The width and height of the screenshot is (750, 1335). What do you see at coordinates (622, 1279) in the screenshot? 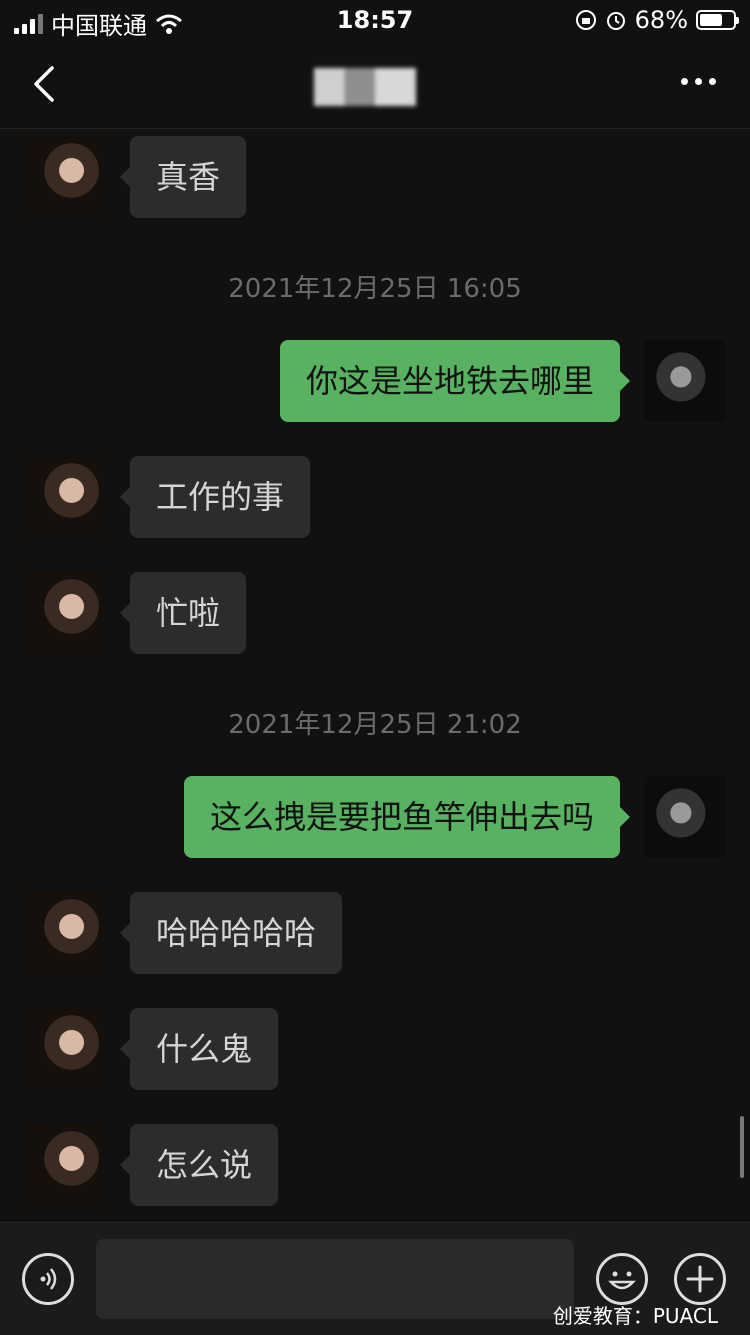
I see `emoji-icon` at bounding box center [622, 1279].